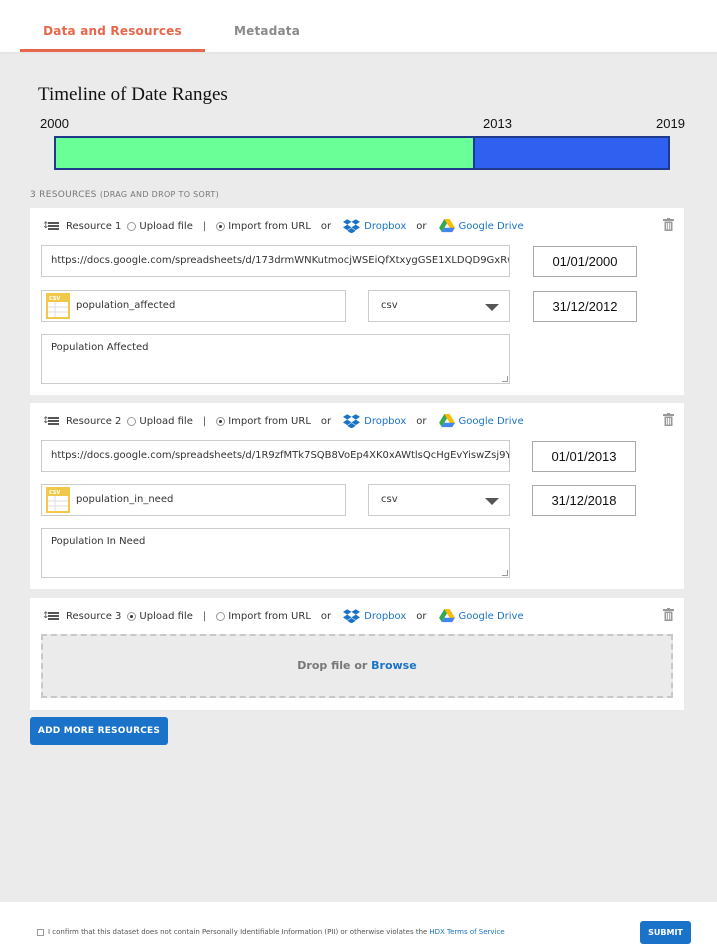 The height and width of the screenshot is (950, 717). What do you see at coordinates (358, 27) in the screenshot?
I see `tab-bar: Data and Resources Metadata` at bounding box center [358, 27].